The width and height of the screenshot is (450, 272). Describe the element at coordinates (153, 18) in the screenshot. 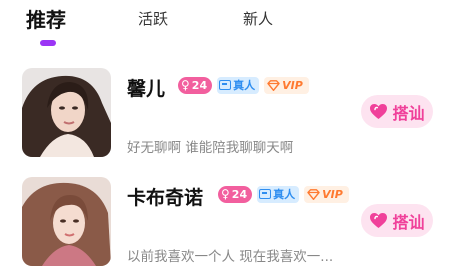

I see `tab-active: 活跃` at that location.